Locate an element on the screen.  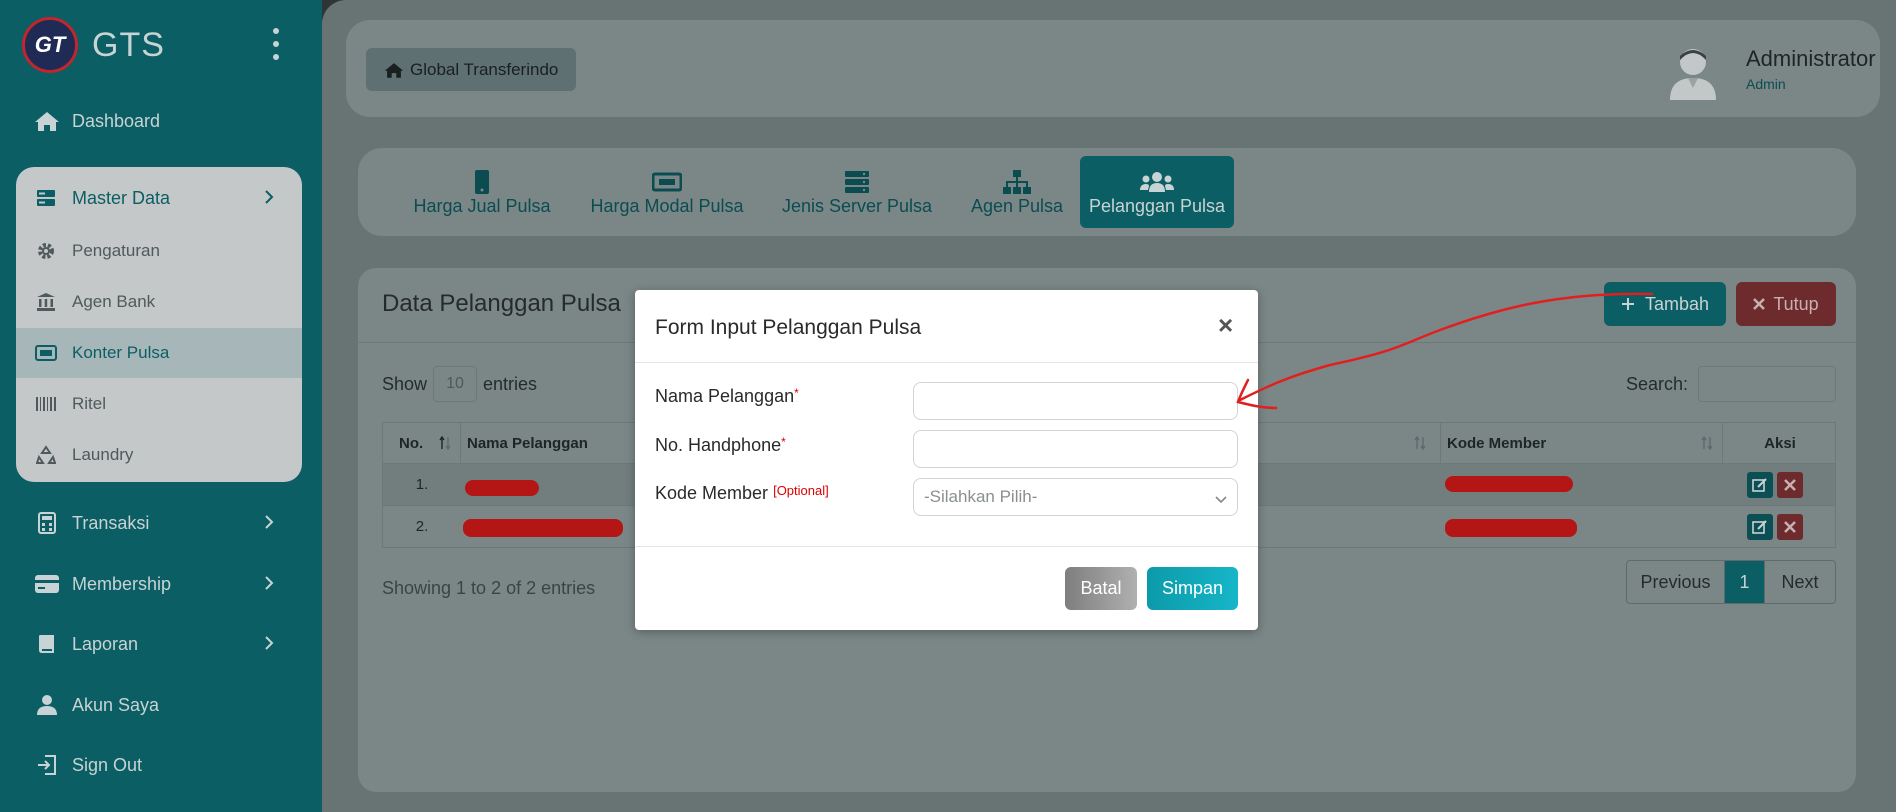
handphone-input is located at coordinates (1075, 449).